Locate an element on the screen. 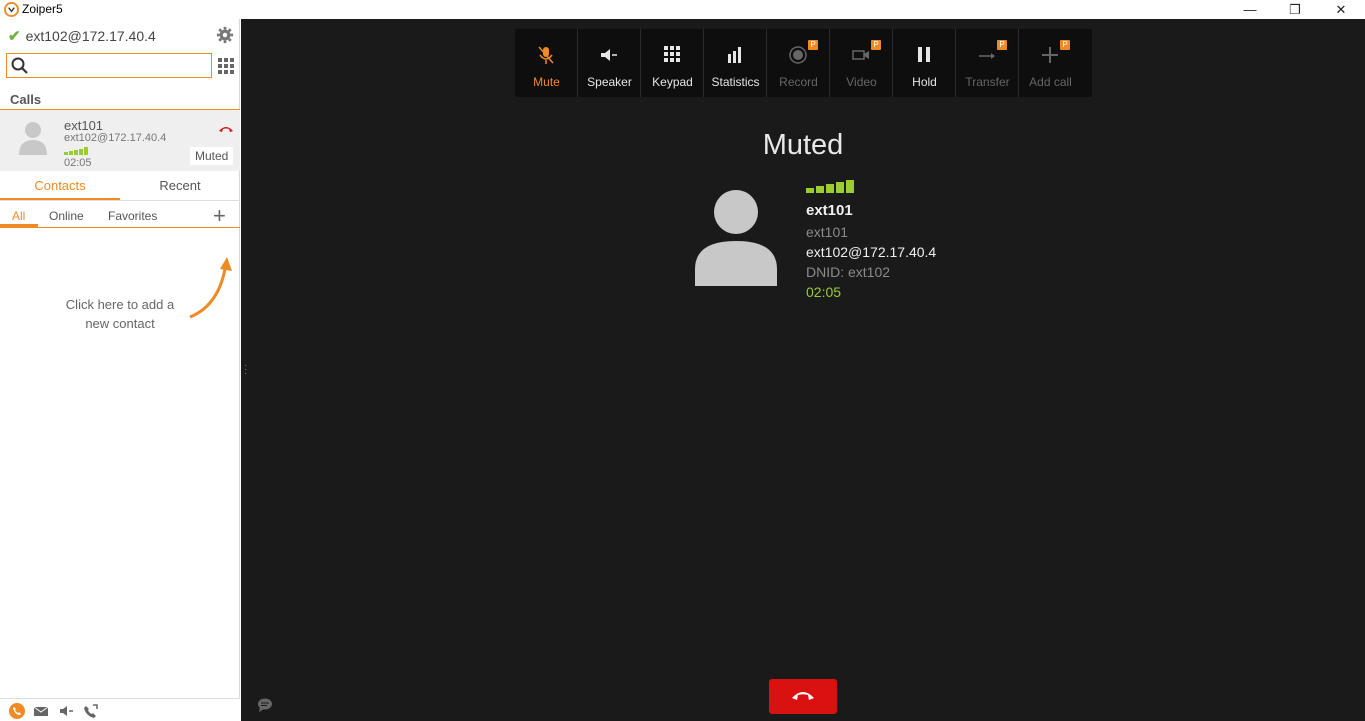  call-name: ext101 is located at coordinates (84, 125).